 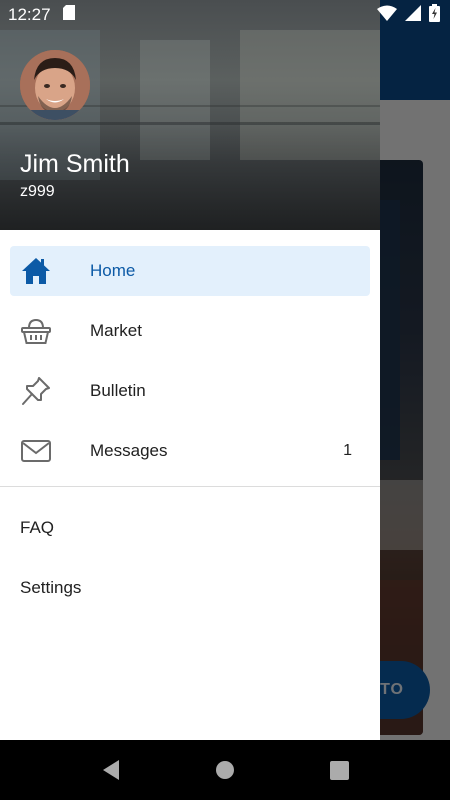 What do you see at coordinates (190, 331) in the screenshot?
I see `nav-item-market: Market` at bounding box center [190, 331].